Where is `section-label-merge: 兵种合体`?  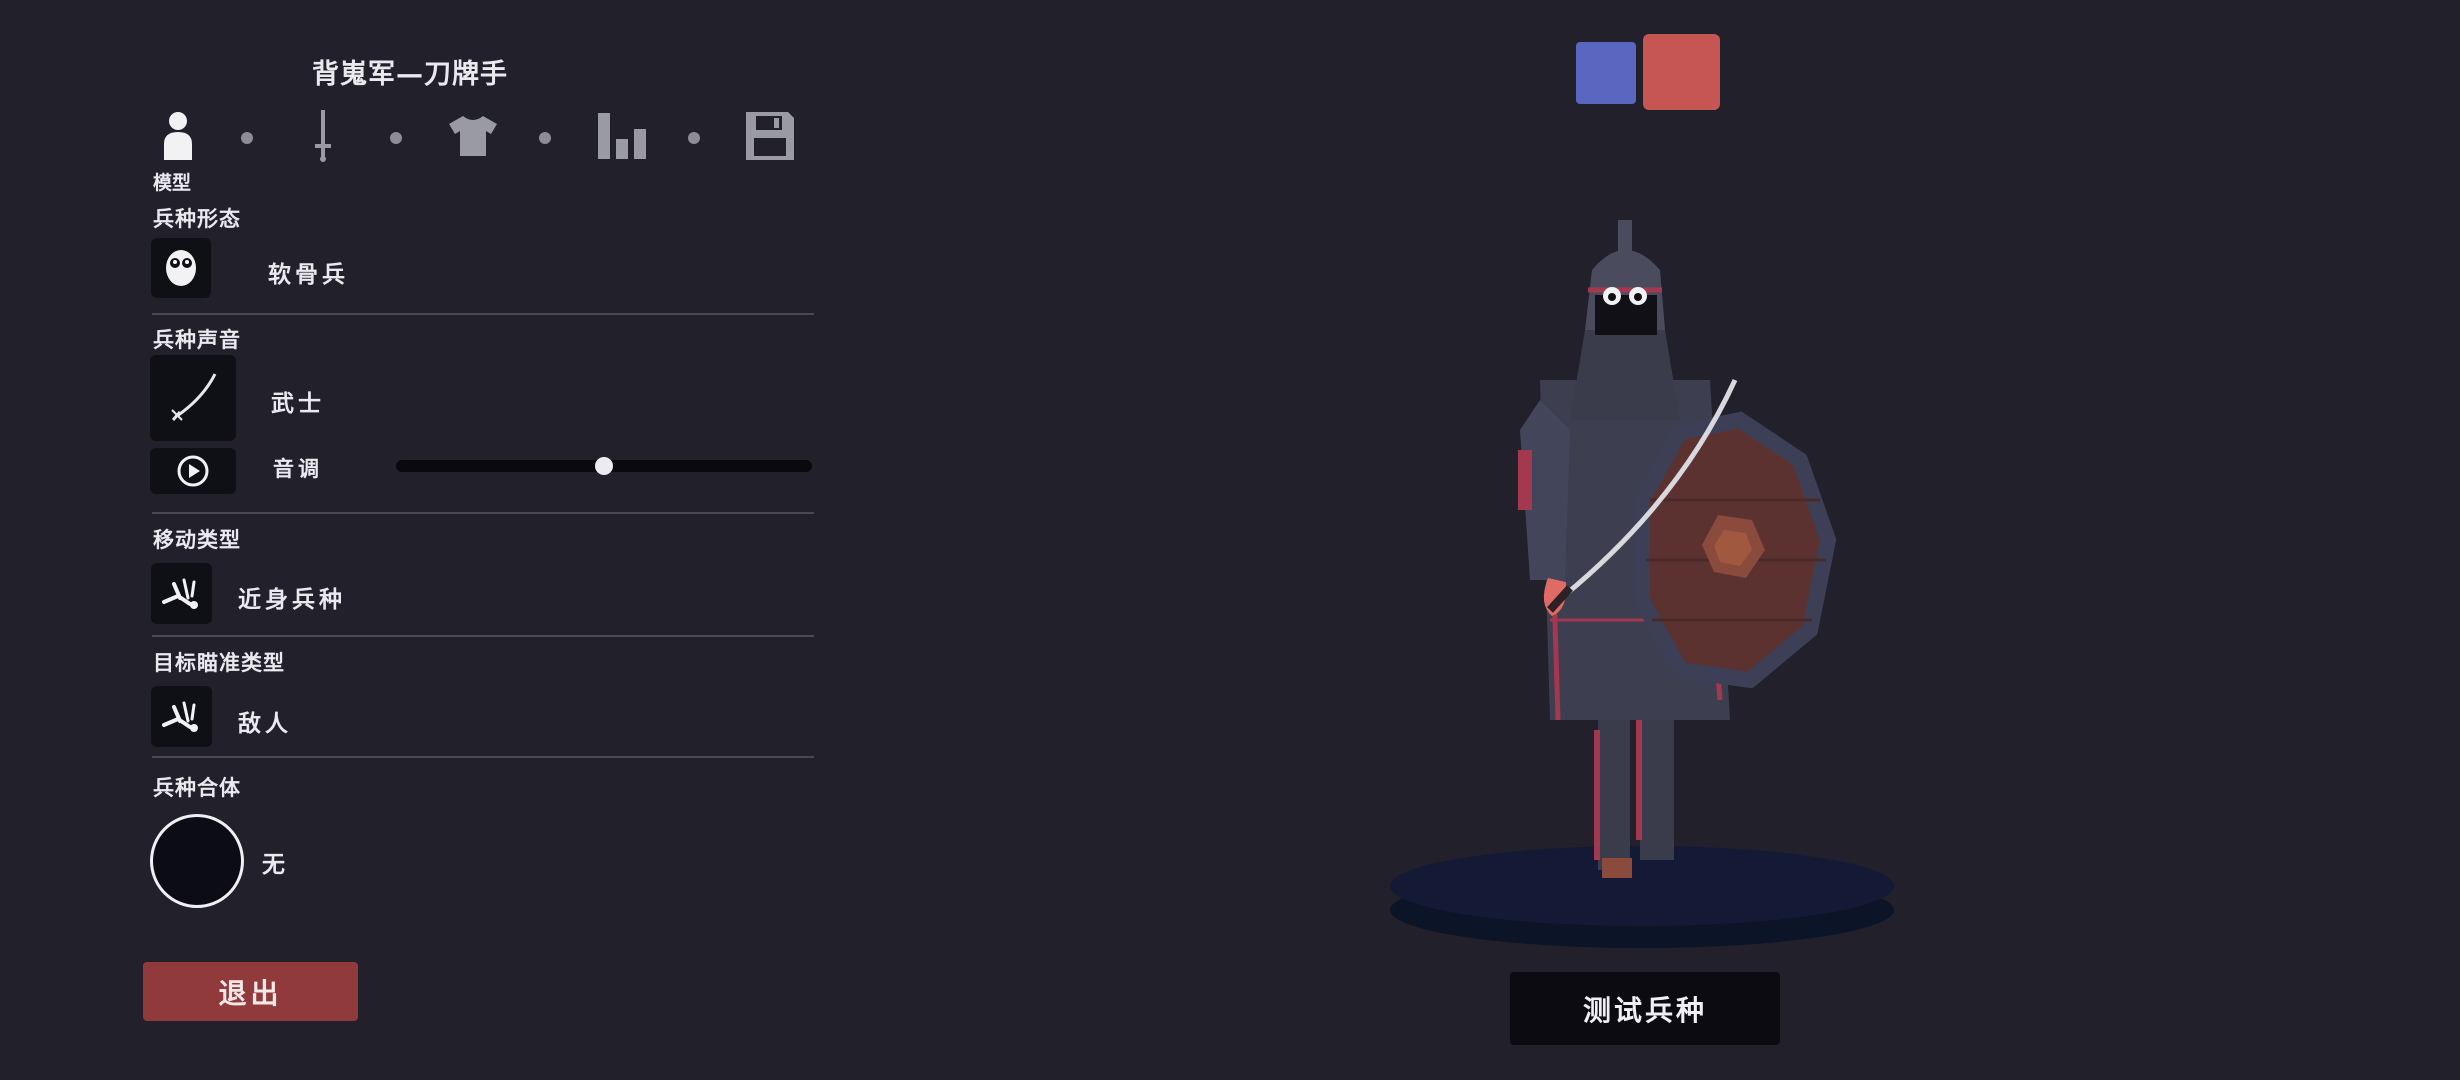 section-label-merge: 兵种合体 is located at coordinates (197, 788).